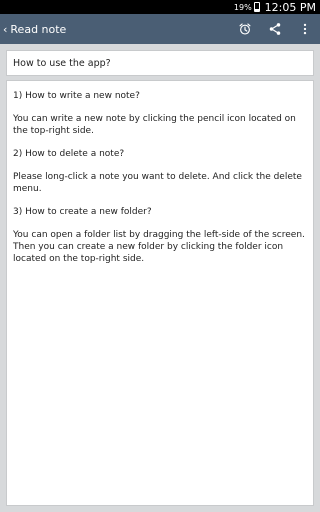 This screenshot has height=512, width=320. Describe the element at coordinates (160, 63) in the screenshot. I see `note-title: How to use the app?` at that location.